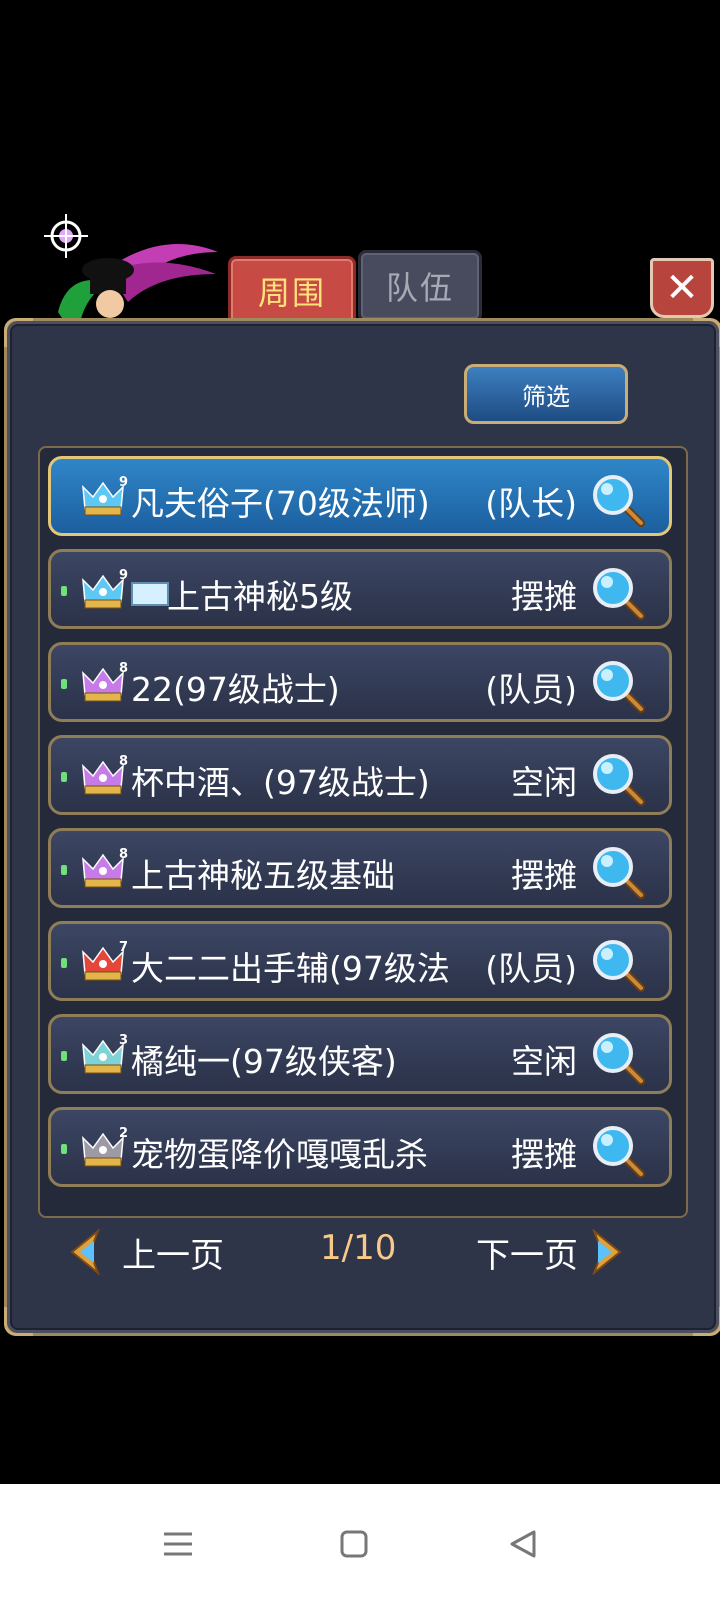 The image size is (720, 1605). What do you see at coordinates (85, 1252) in the screenshot?
I see `arrow-left-icon` at bounding box center [85, 1252].